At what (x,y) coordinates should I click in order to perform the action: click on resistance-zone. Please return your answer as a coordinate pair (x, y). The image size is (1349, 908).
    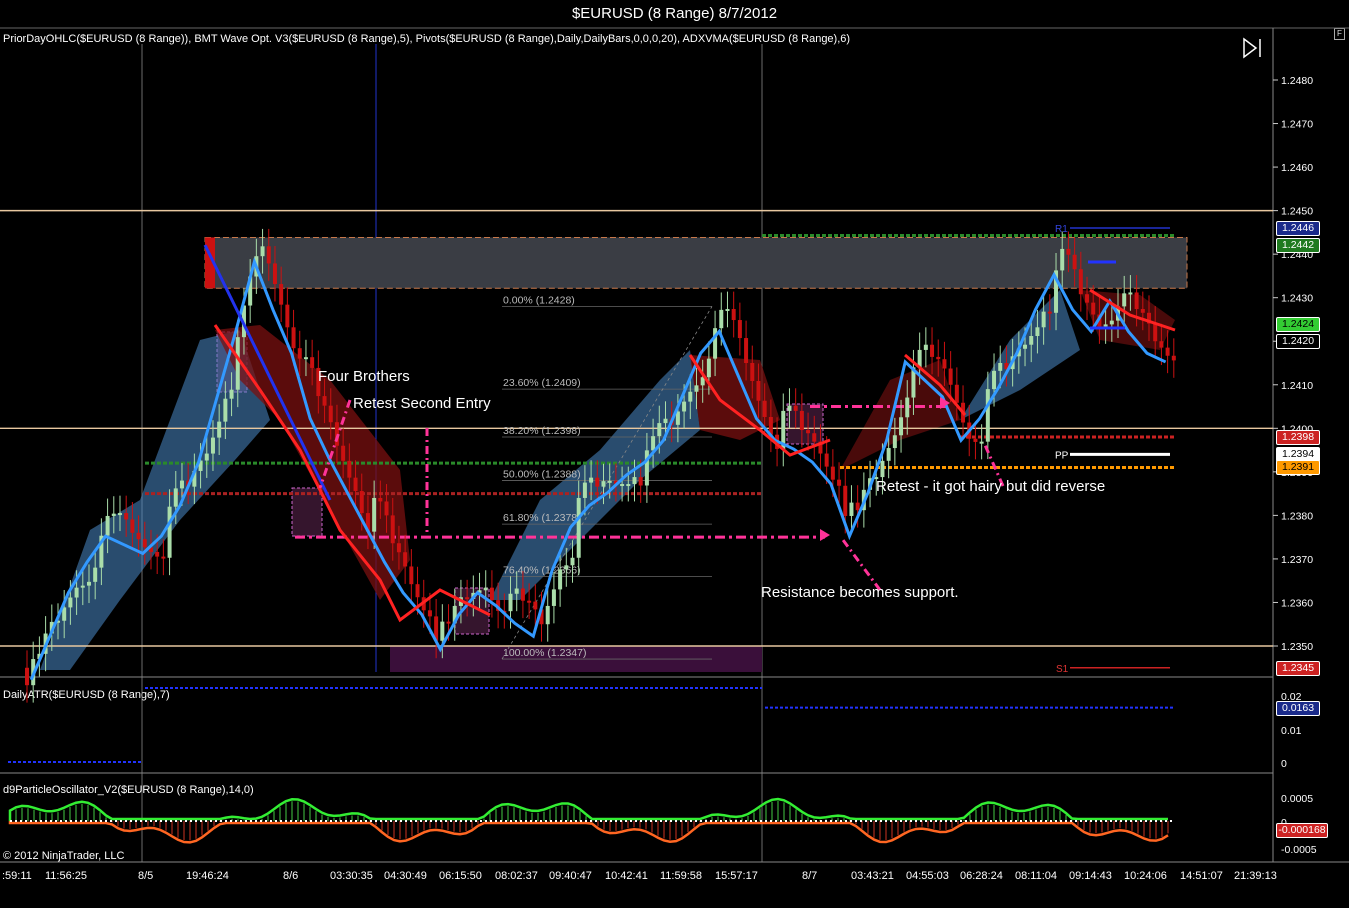
    Looking at the image, I should click on (696, 262).